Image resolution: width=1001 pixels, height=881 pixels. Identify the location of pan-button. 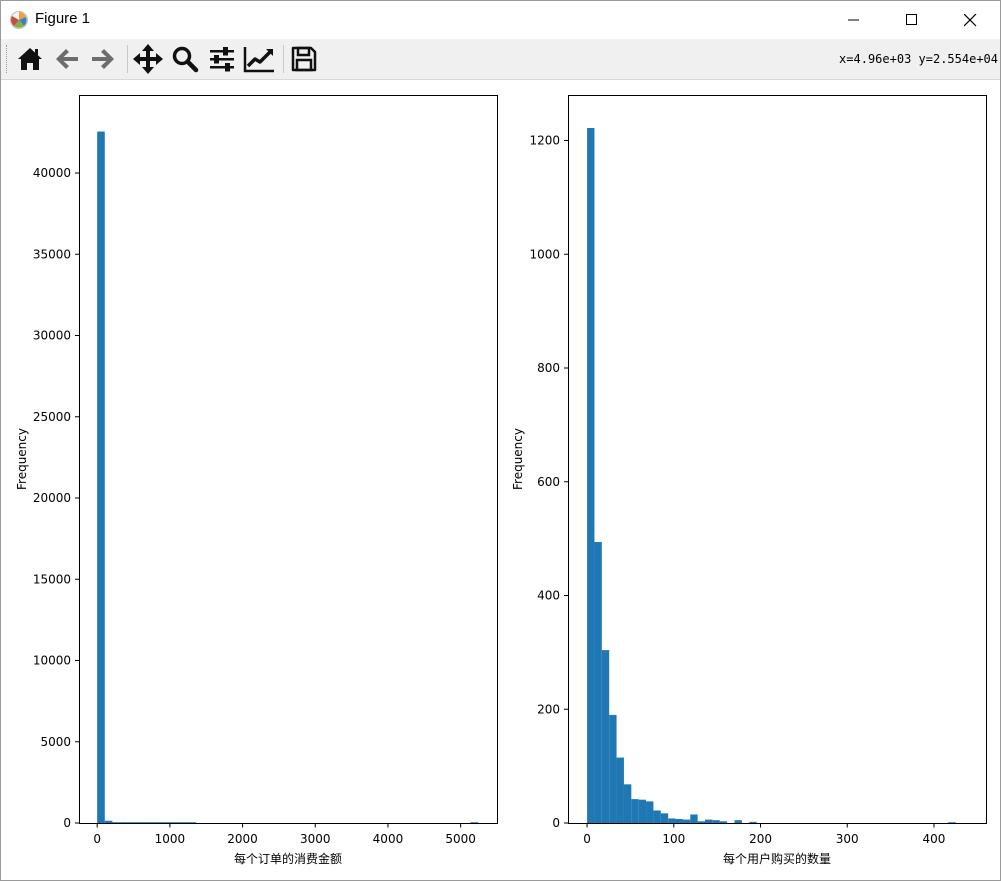
(148, 59).